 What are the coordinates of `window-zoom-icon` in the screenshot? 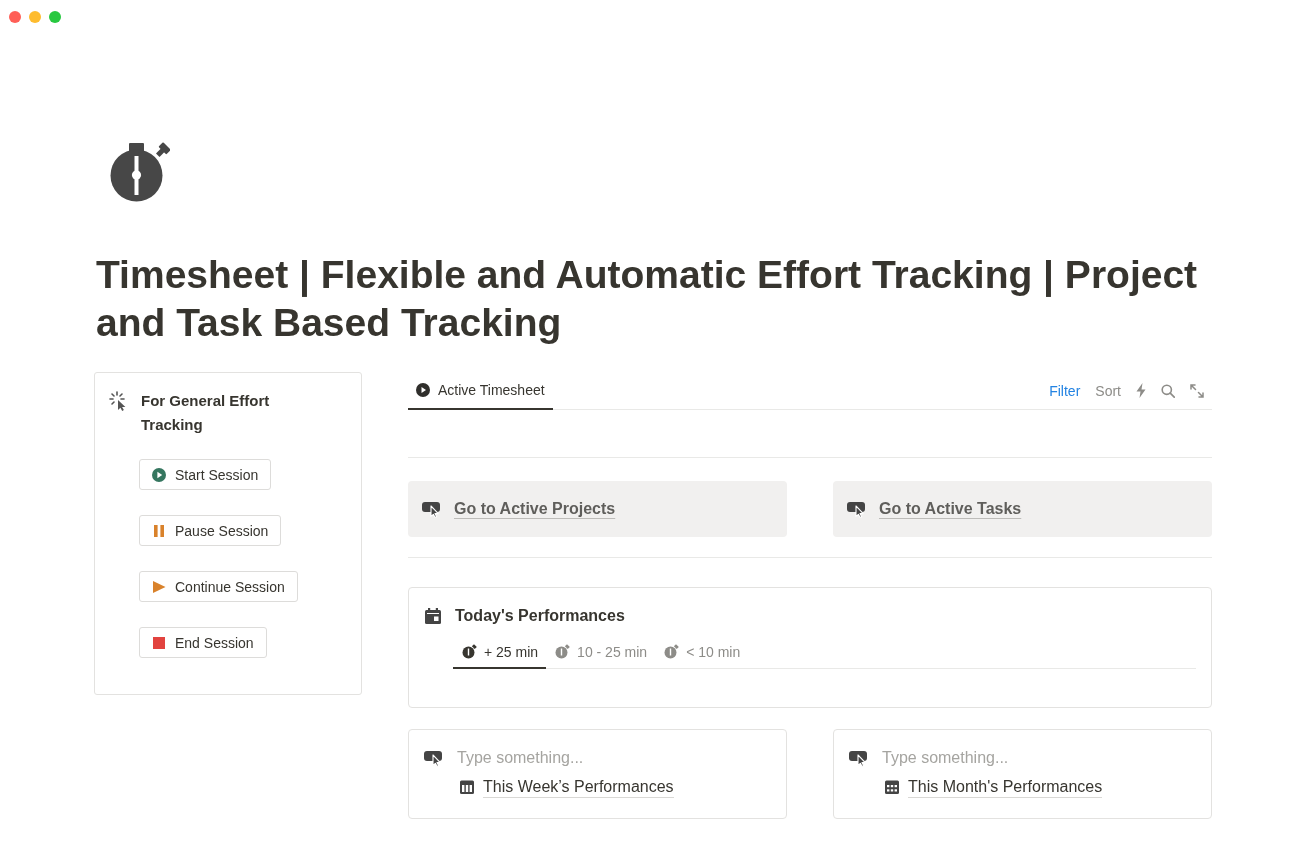 It's located at (55, 17).